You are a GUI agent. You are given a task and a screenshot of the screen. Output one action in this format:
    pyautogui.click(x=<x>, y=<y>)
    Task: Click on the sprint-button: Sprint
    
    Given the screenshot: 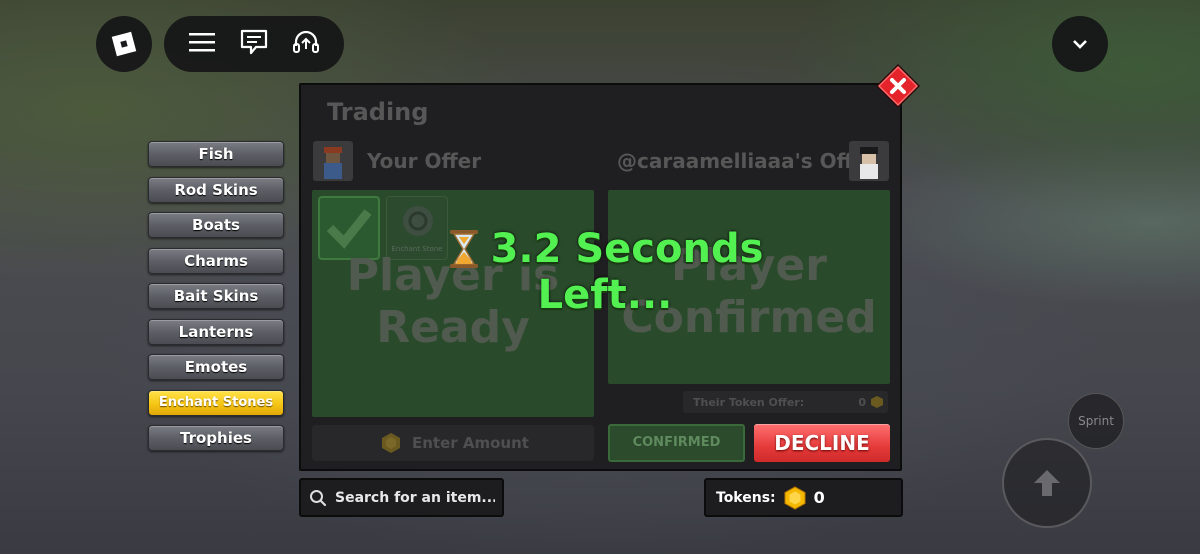 What is the action you would take?
    pyautogui.click(x=1096, y=421)
    